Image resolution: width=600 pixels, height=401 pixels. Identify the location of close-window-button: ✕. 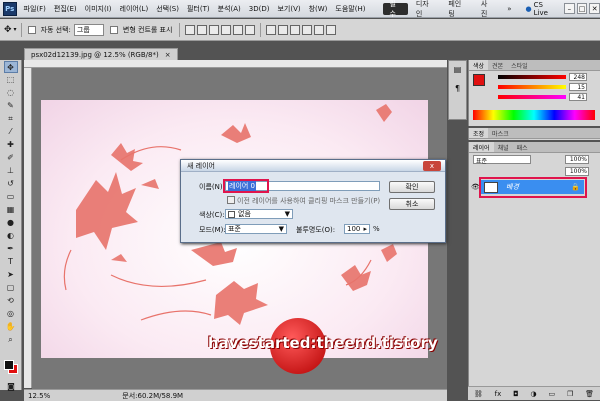
(594, 8).